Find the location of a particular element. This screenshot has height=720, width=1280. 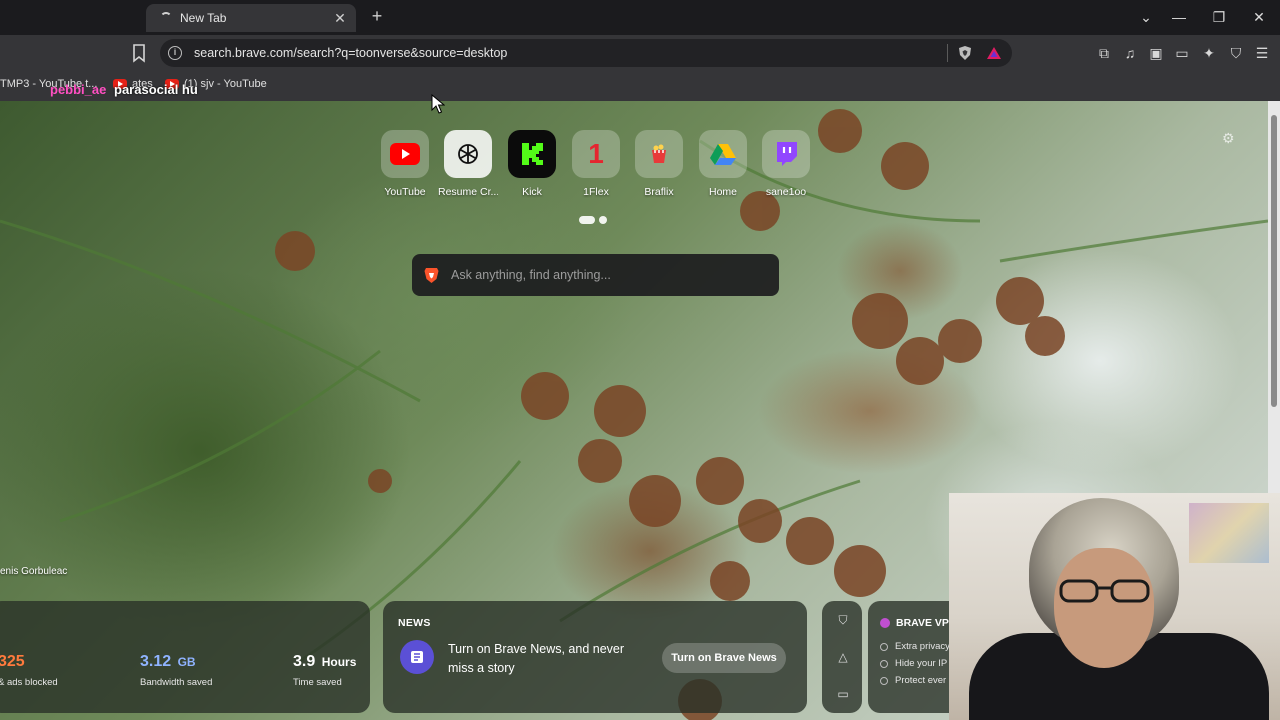

brave-logo-icon is located at coordinates (431, 275).